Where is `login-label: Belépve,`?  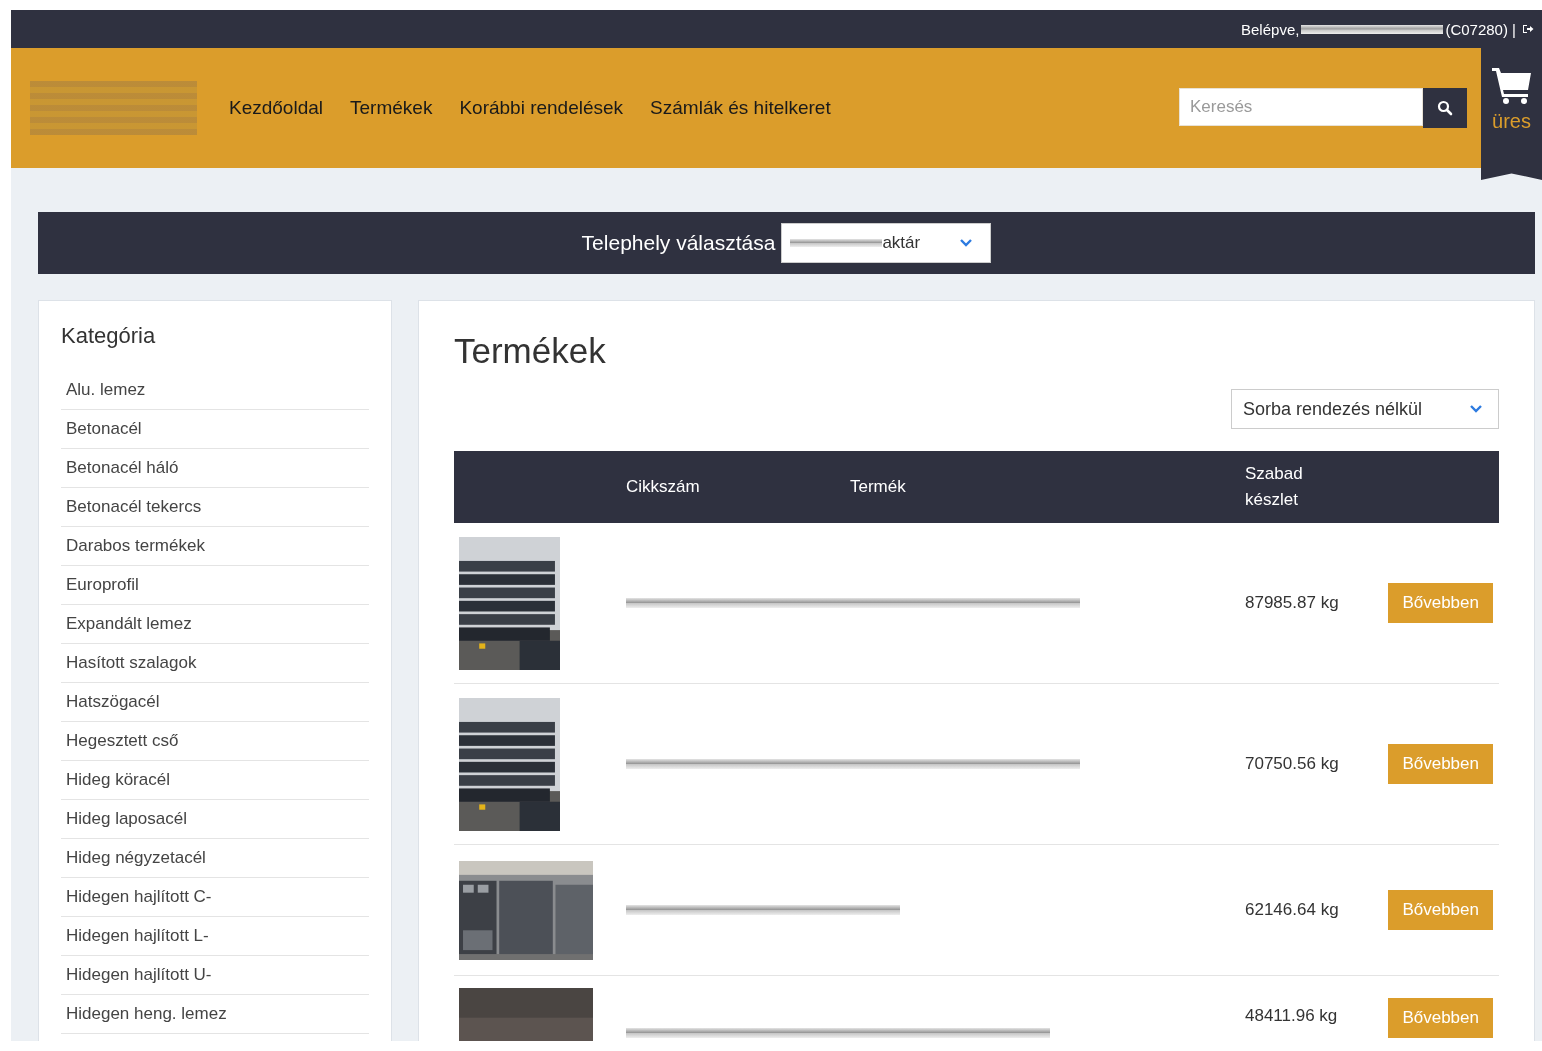 login-label: Belépve, is located at coordinates (1270, 29).